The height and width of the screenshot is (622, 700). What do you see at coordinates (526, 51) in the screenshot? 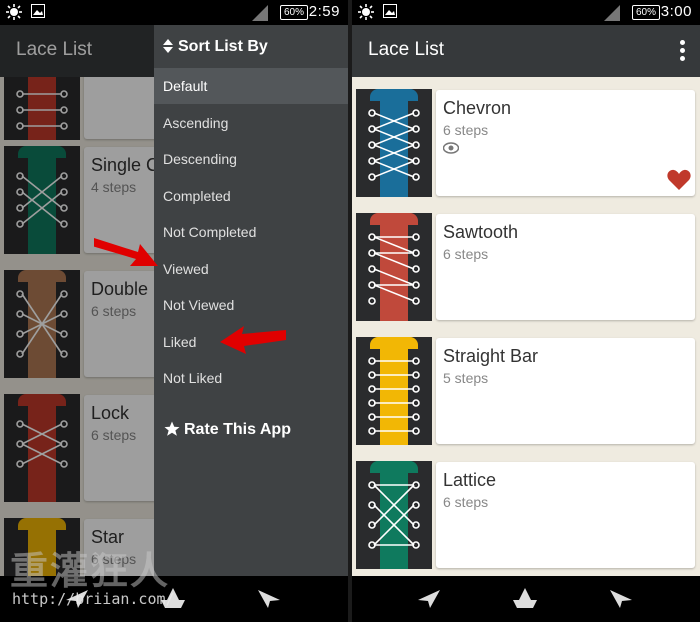
I see `app-bar: Lace List` at bounding box center [526, 51].